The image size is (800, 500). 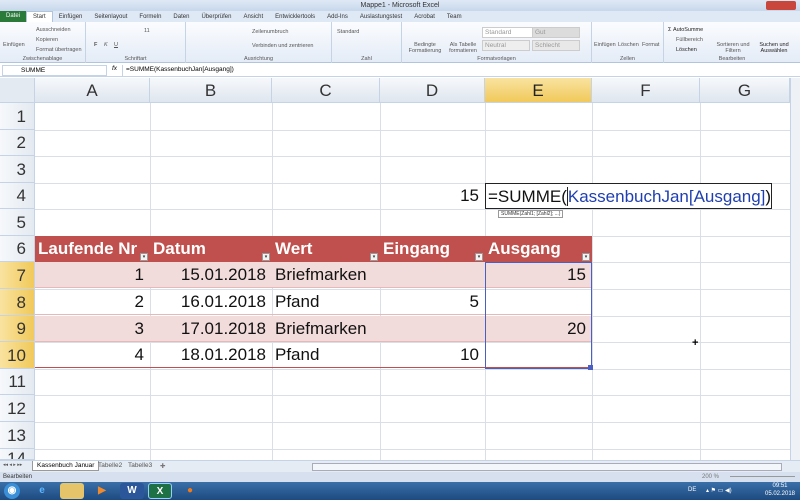 What do you see at coordinates (547, 467) in the screenshot?
I see `horizontal-scrollbar` at bounding box center [547, 467].